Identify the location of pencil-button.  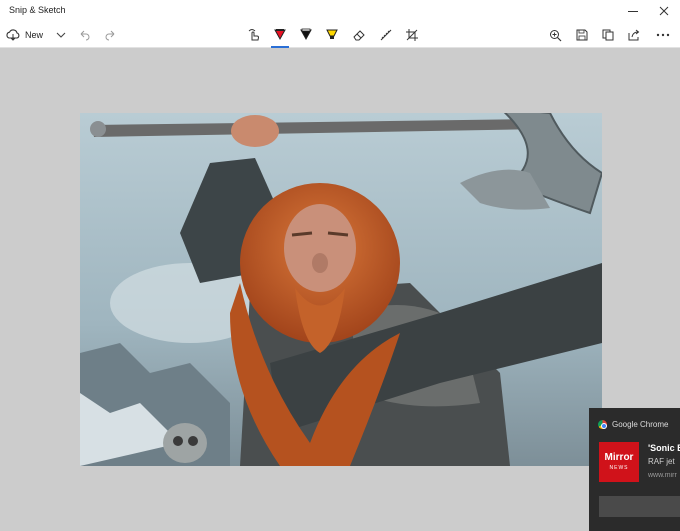
(306, 35).